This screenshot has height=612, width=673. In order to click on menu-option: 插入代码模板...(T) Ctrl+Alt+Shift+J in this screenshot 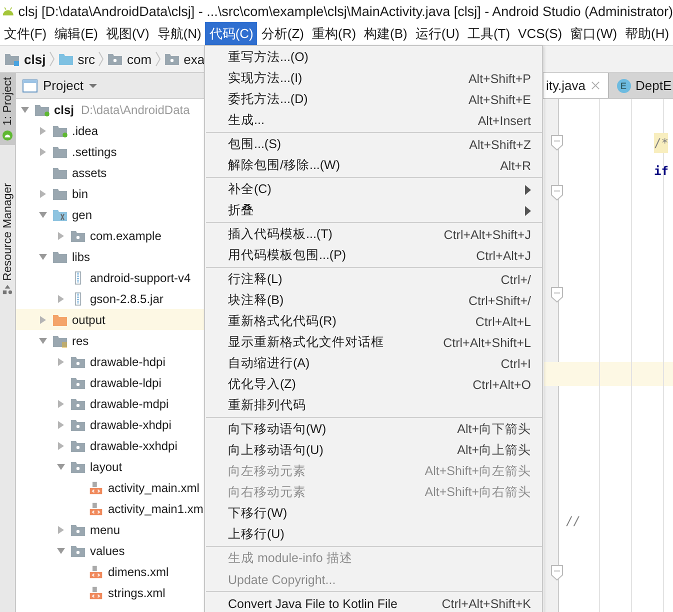, I will do `click(373, 234)`.